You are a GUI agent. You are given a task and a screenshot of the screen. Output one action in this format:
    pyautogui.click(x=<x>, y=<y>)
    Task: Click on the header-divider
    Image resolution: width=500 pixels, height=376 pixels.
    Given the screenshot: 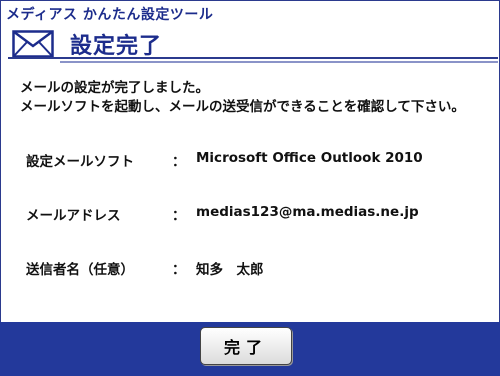 What is the action you would take?
    pyautogui.click(x=253, y=58)
    